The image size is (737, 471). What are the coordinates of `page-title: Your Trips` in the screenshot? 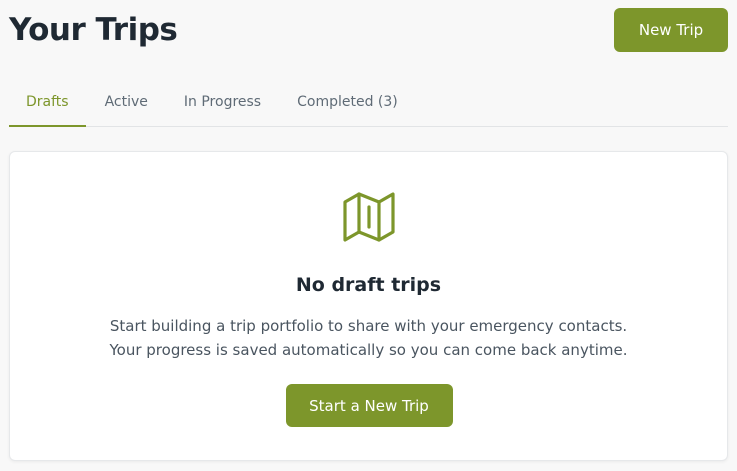 It's located at (93, 30).